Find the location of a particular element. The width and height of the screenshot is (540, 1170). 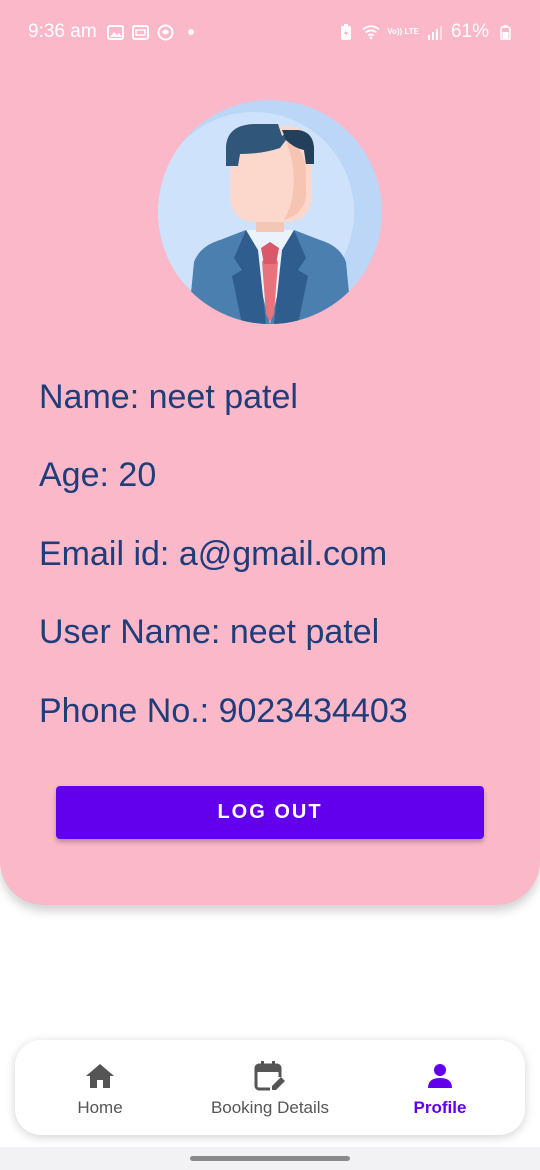

battery-percent: 61% is located at coordinates (469, 31).